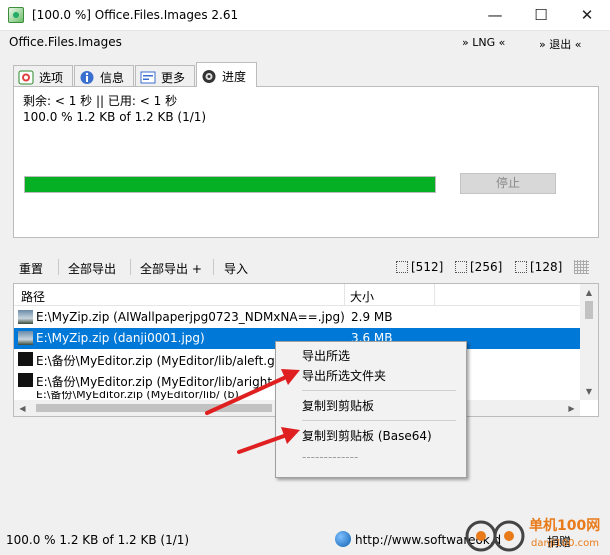 This screenshot has height=555, width=610. What do you see at coordinates (564, 525) in the screenshot?
I see `watermark-text: 单机100网` at bounding box center [564, 525].